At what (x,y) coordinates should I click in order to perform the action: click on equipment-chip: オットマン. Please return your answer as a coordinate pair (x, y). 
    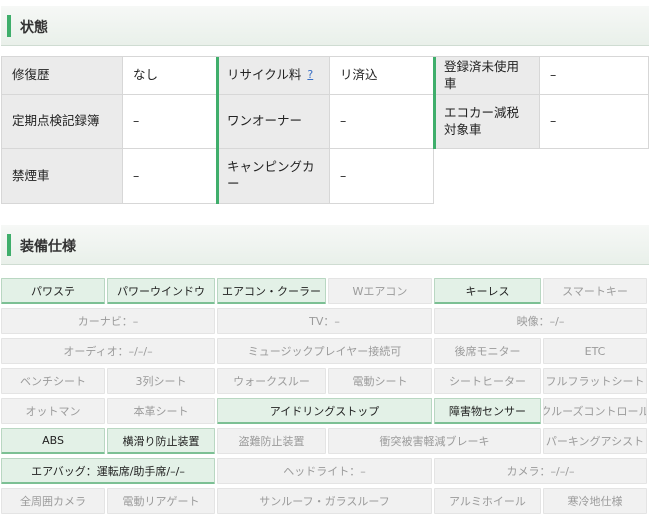
    Looking at the image, I should click on (53, 411).